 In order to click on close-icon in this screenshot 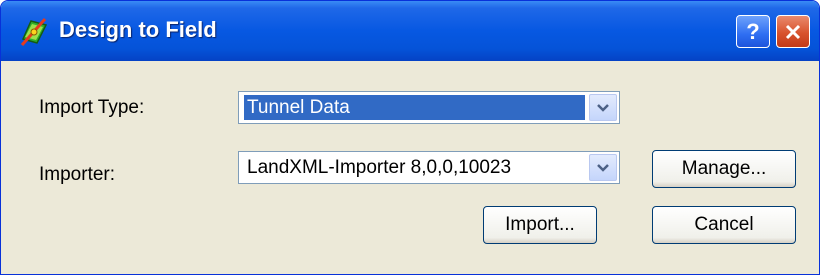, I will do `click(793, 31)`.